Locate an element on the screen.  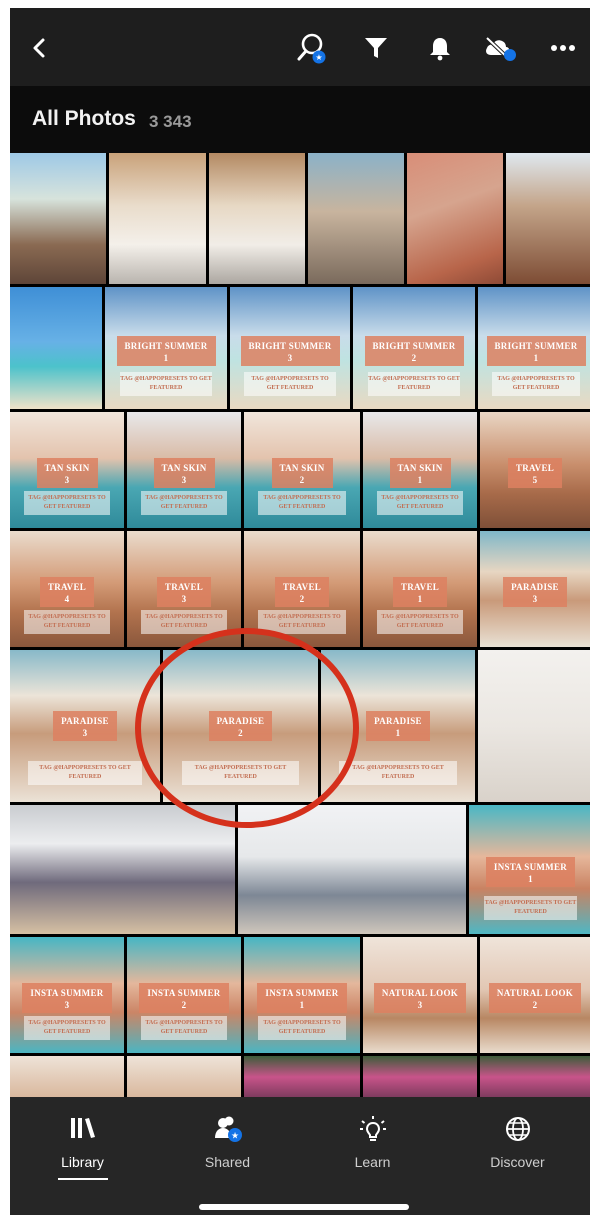
people-search-button: ★ is located at coordinates (312, 48).